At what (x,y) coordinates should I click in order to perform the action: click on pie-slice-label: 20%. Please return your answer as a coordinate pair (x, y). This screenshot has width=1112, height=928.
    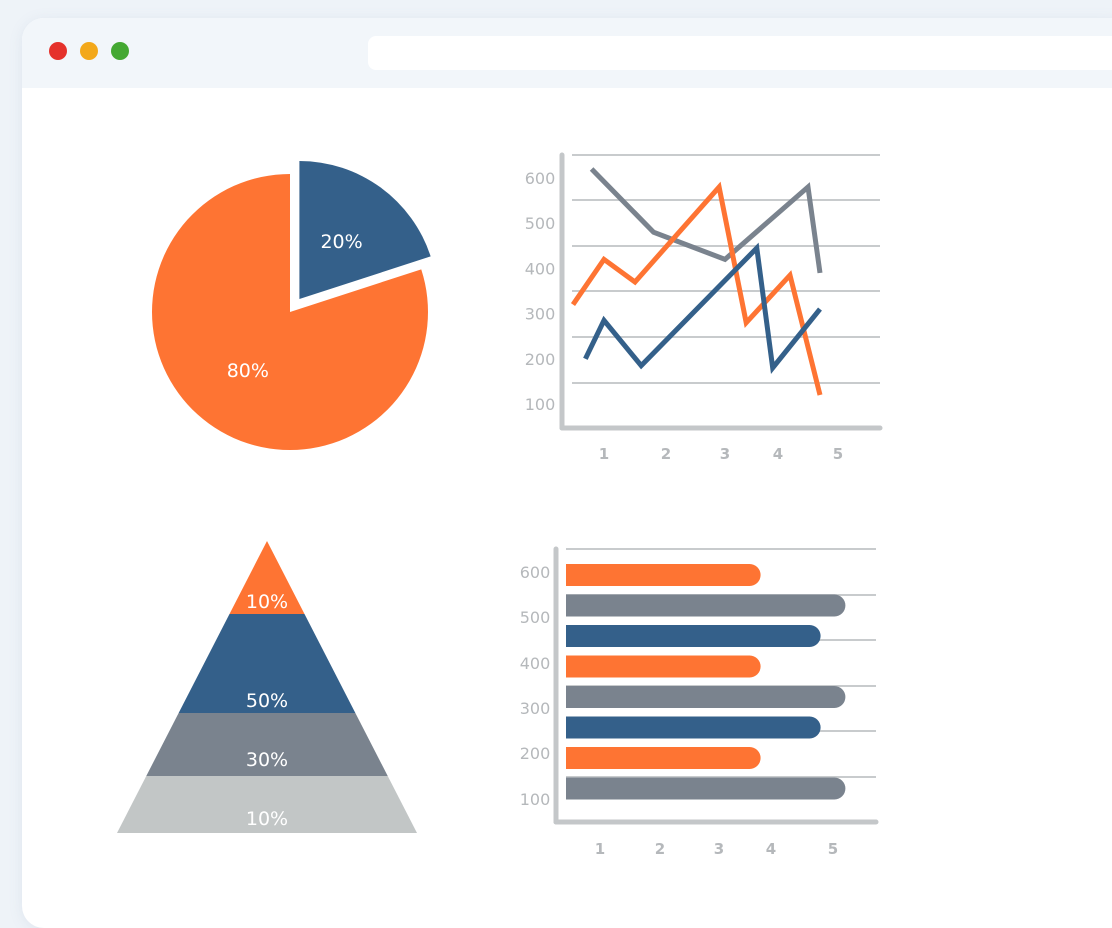
    Looking at the image, I should click on (341, 242).